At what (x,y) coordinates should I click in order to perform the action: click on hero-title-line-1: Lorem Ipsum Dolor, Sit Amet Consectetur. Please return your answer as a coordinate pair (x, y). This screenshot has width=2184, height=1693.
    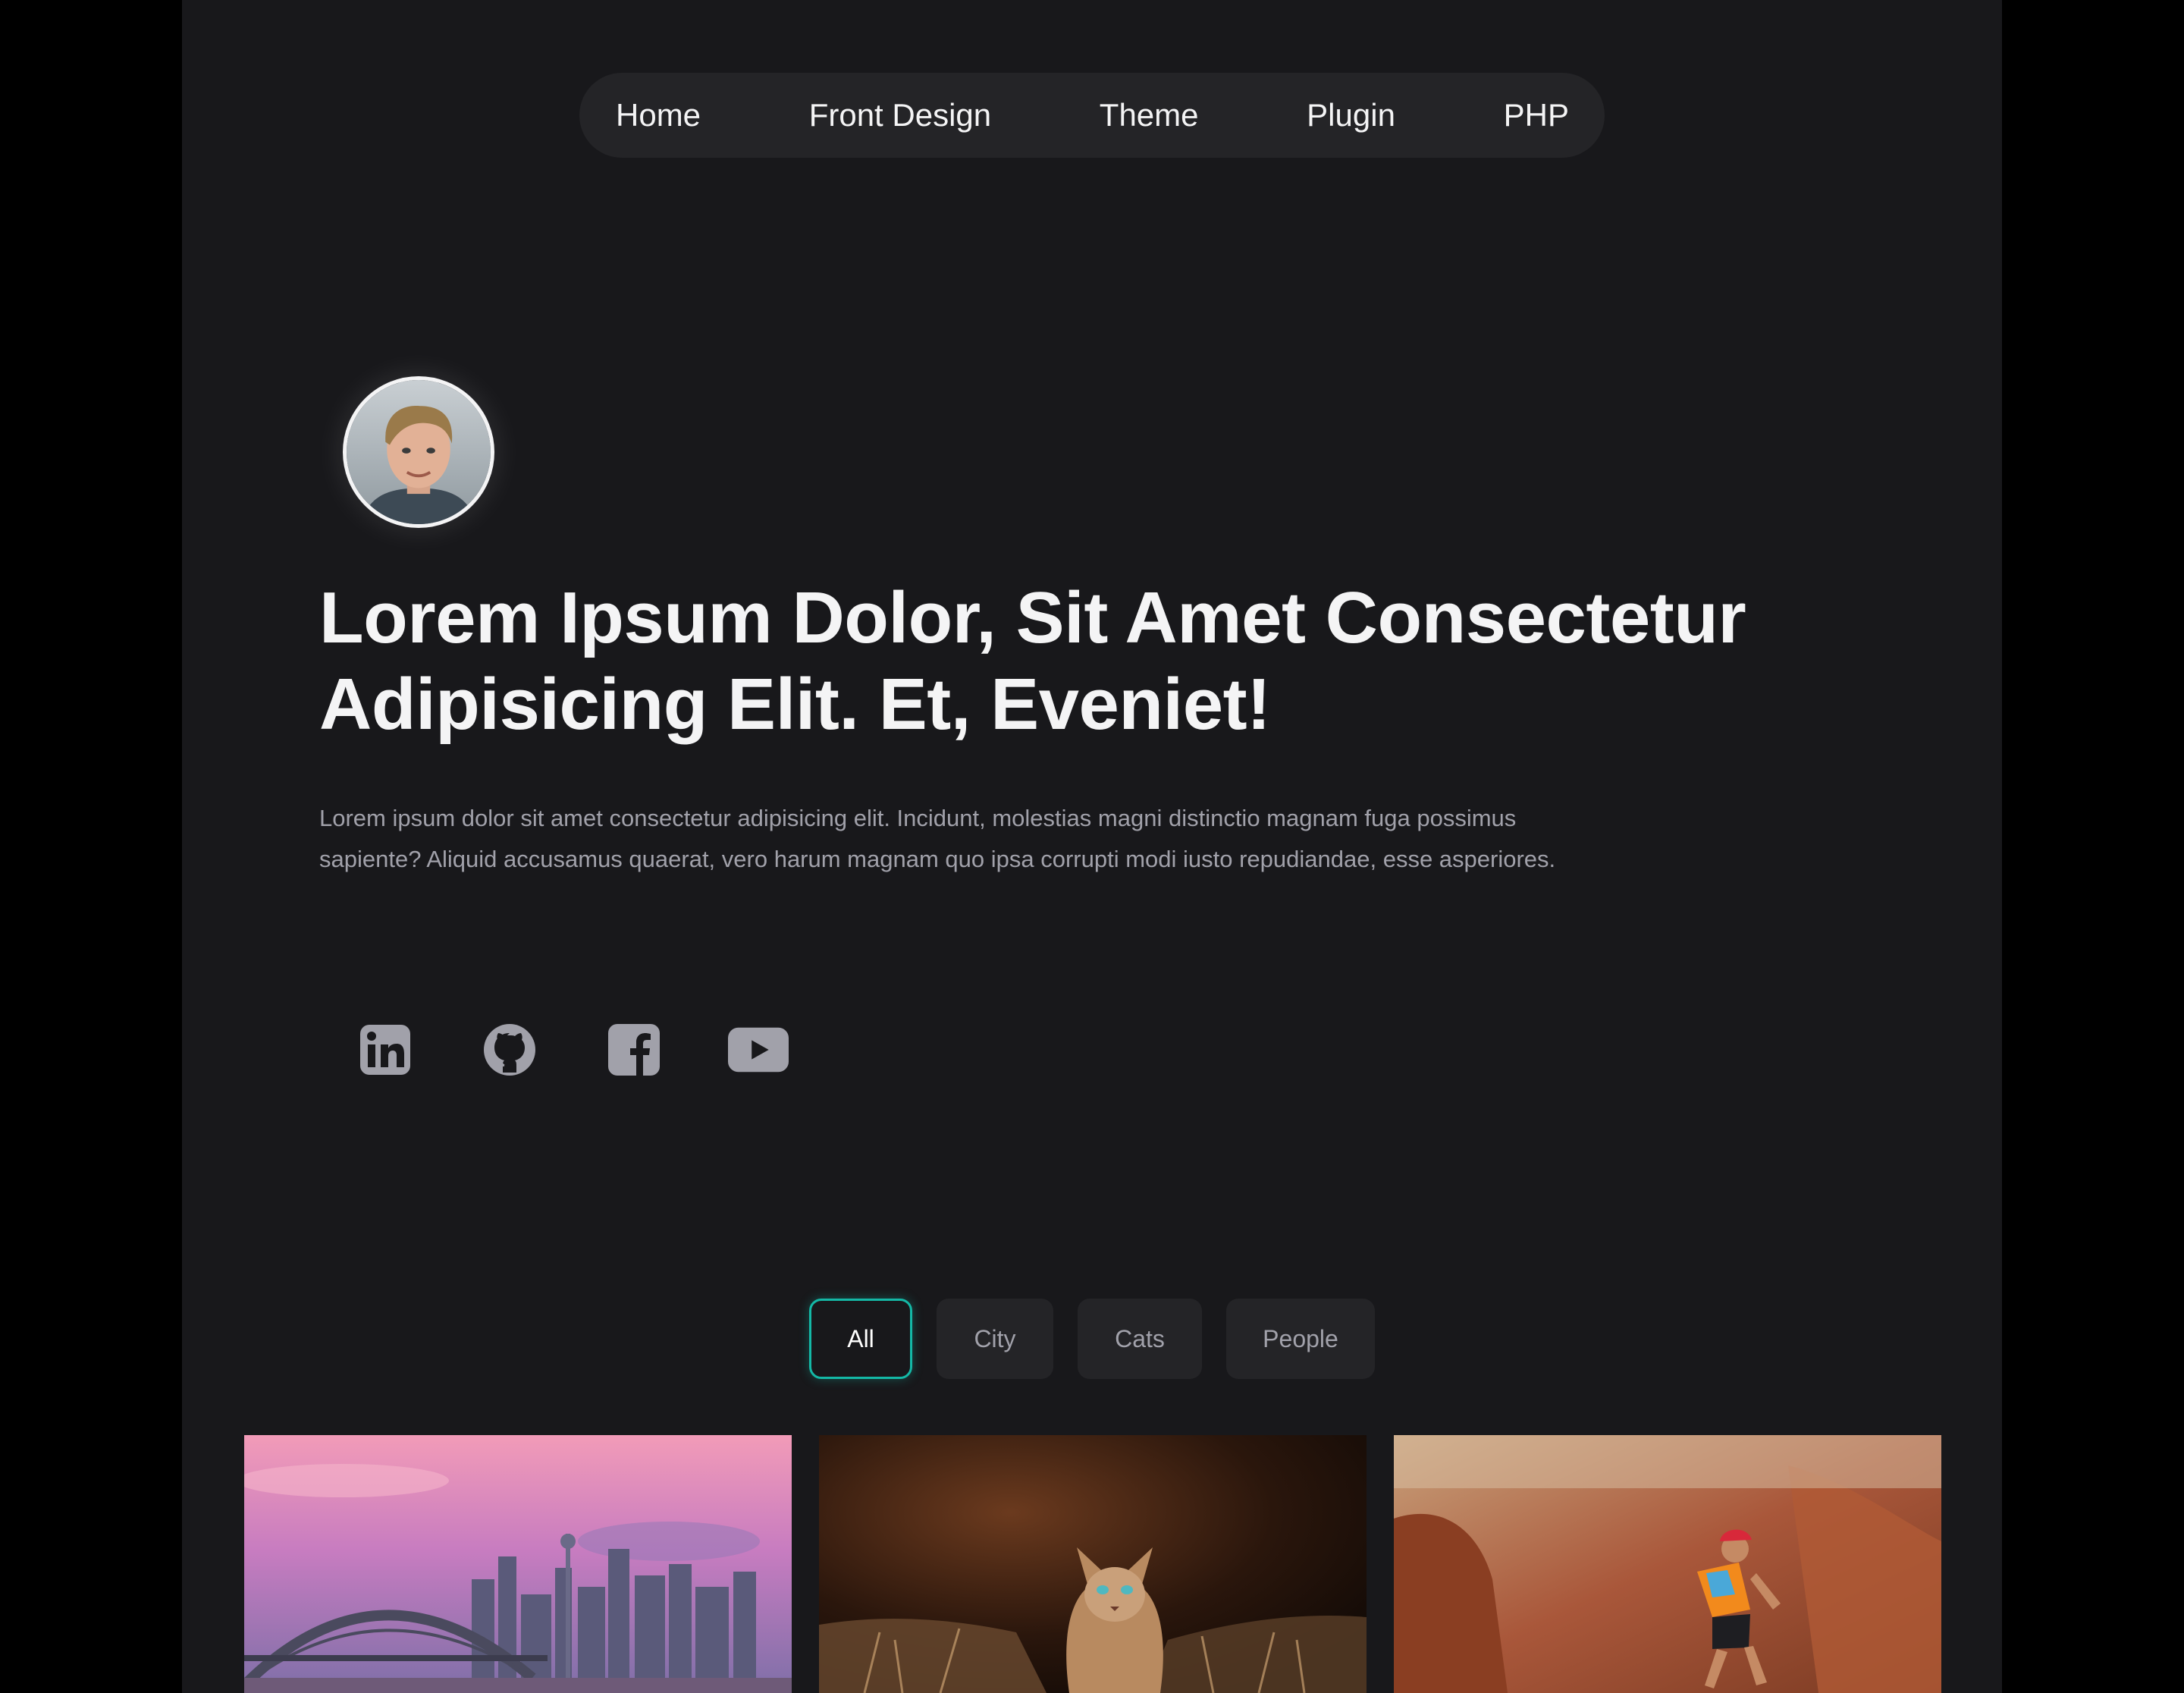
    Looking at the image, I should click on (1032, 617).